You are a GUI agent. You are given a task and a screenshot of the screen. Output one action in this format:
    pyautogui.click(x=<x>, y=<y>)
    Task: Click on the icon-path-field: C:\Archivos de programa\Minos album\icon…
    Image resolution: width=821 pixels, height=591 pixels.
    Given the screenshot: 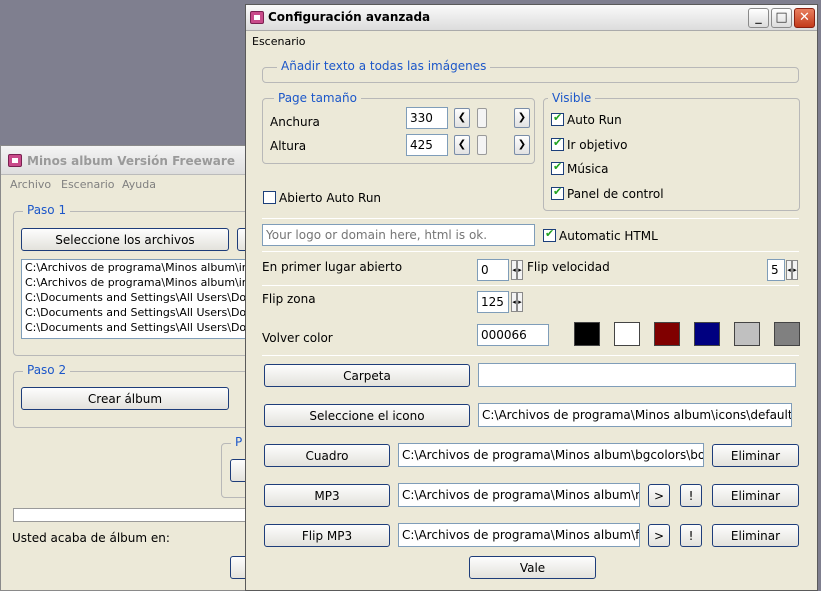 What is the action you would take?
    pyautogui.click(x=635, y=415)
    